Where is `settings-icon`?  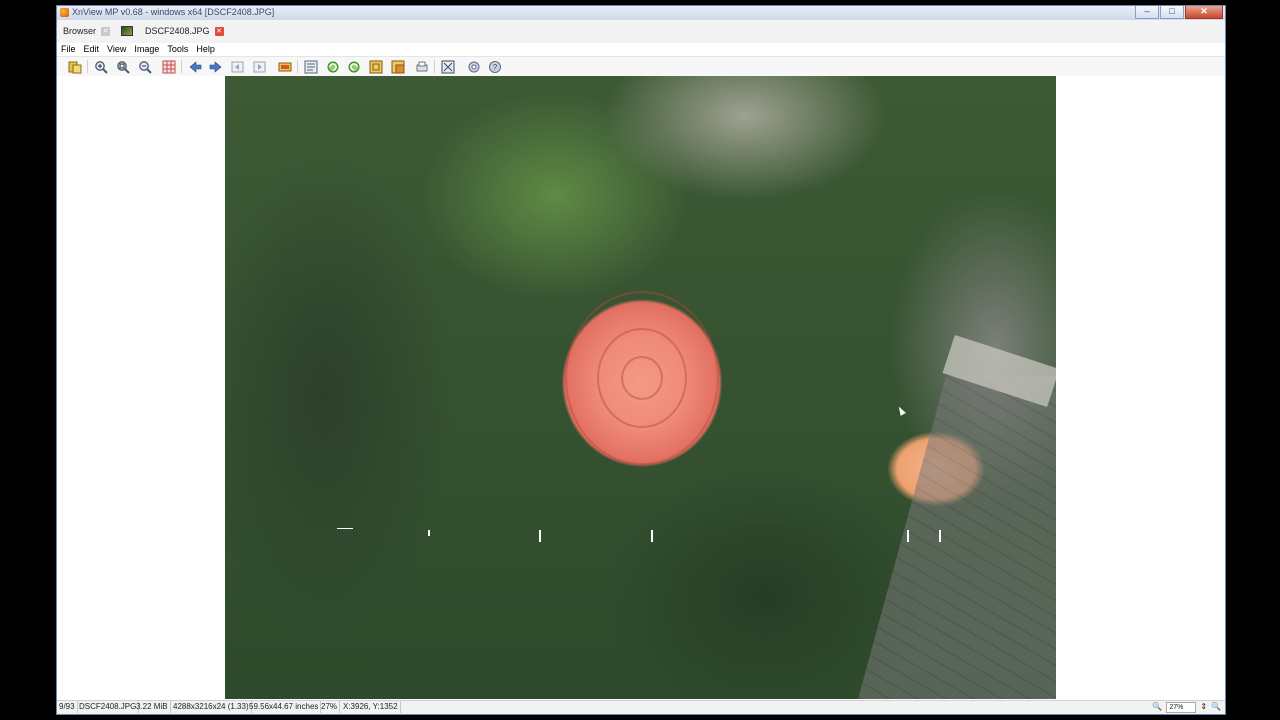
settings-icon is located at coordinates (474, 66).